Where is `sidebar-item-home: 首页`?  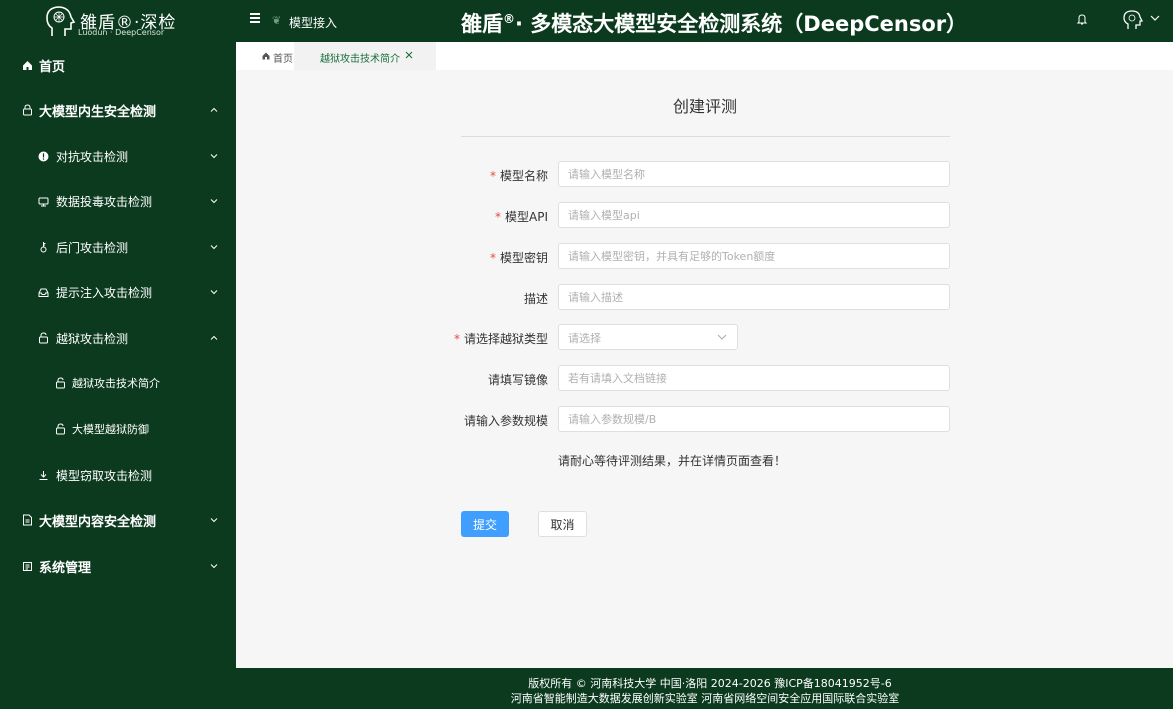
sidebar-item-home: 首页 is located at coordinates (118, 65).